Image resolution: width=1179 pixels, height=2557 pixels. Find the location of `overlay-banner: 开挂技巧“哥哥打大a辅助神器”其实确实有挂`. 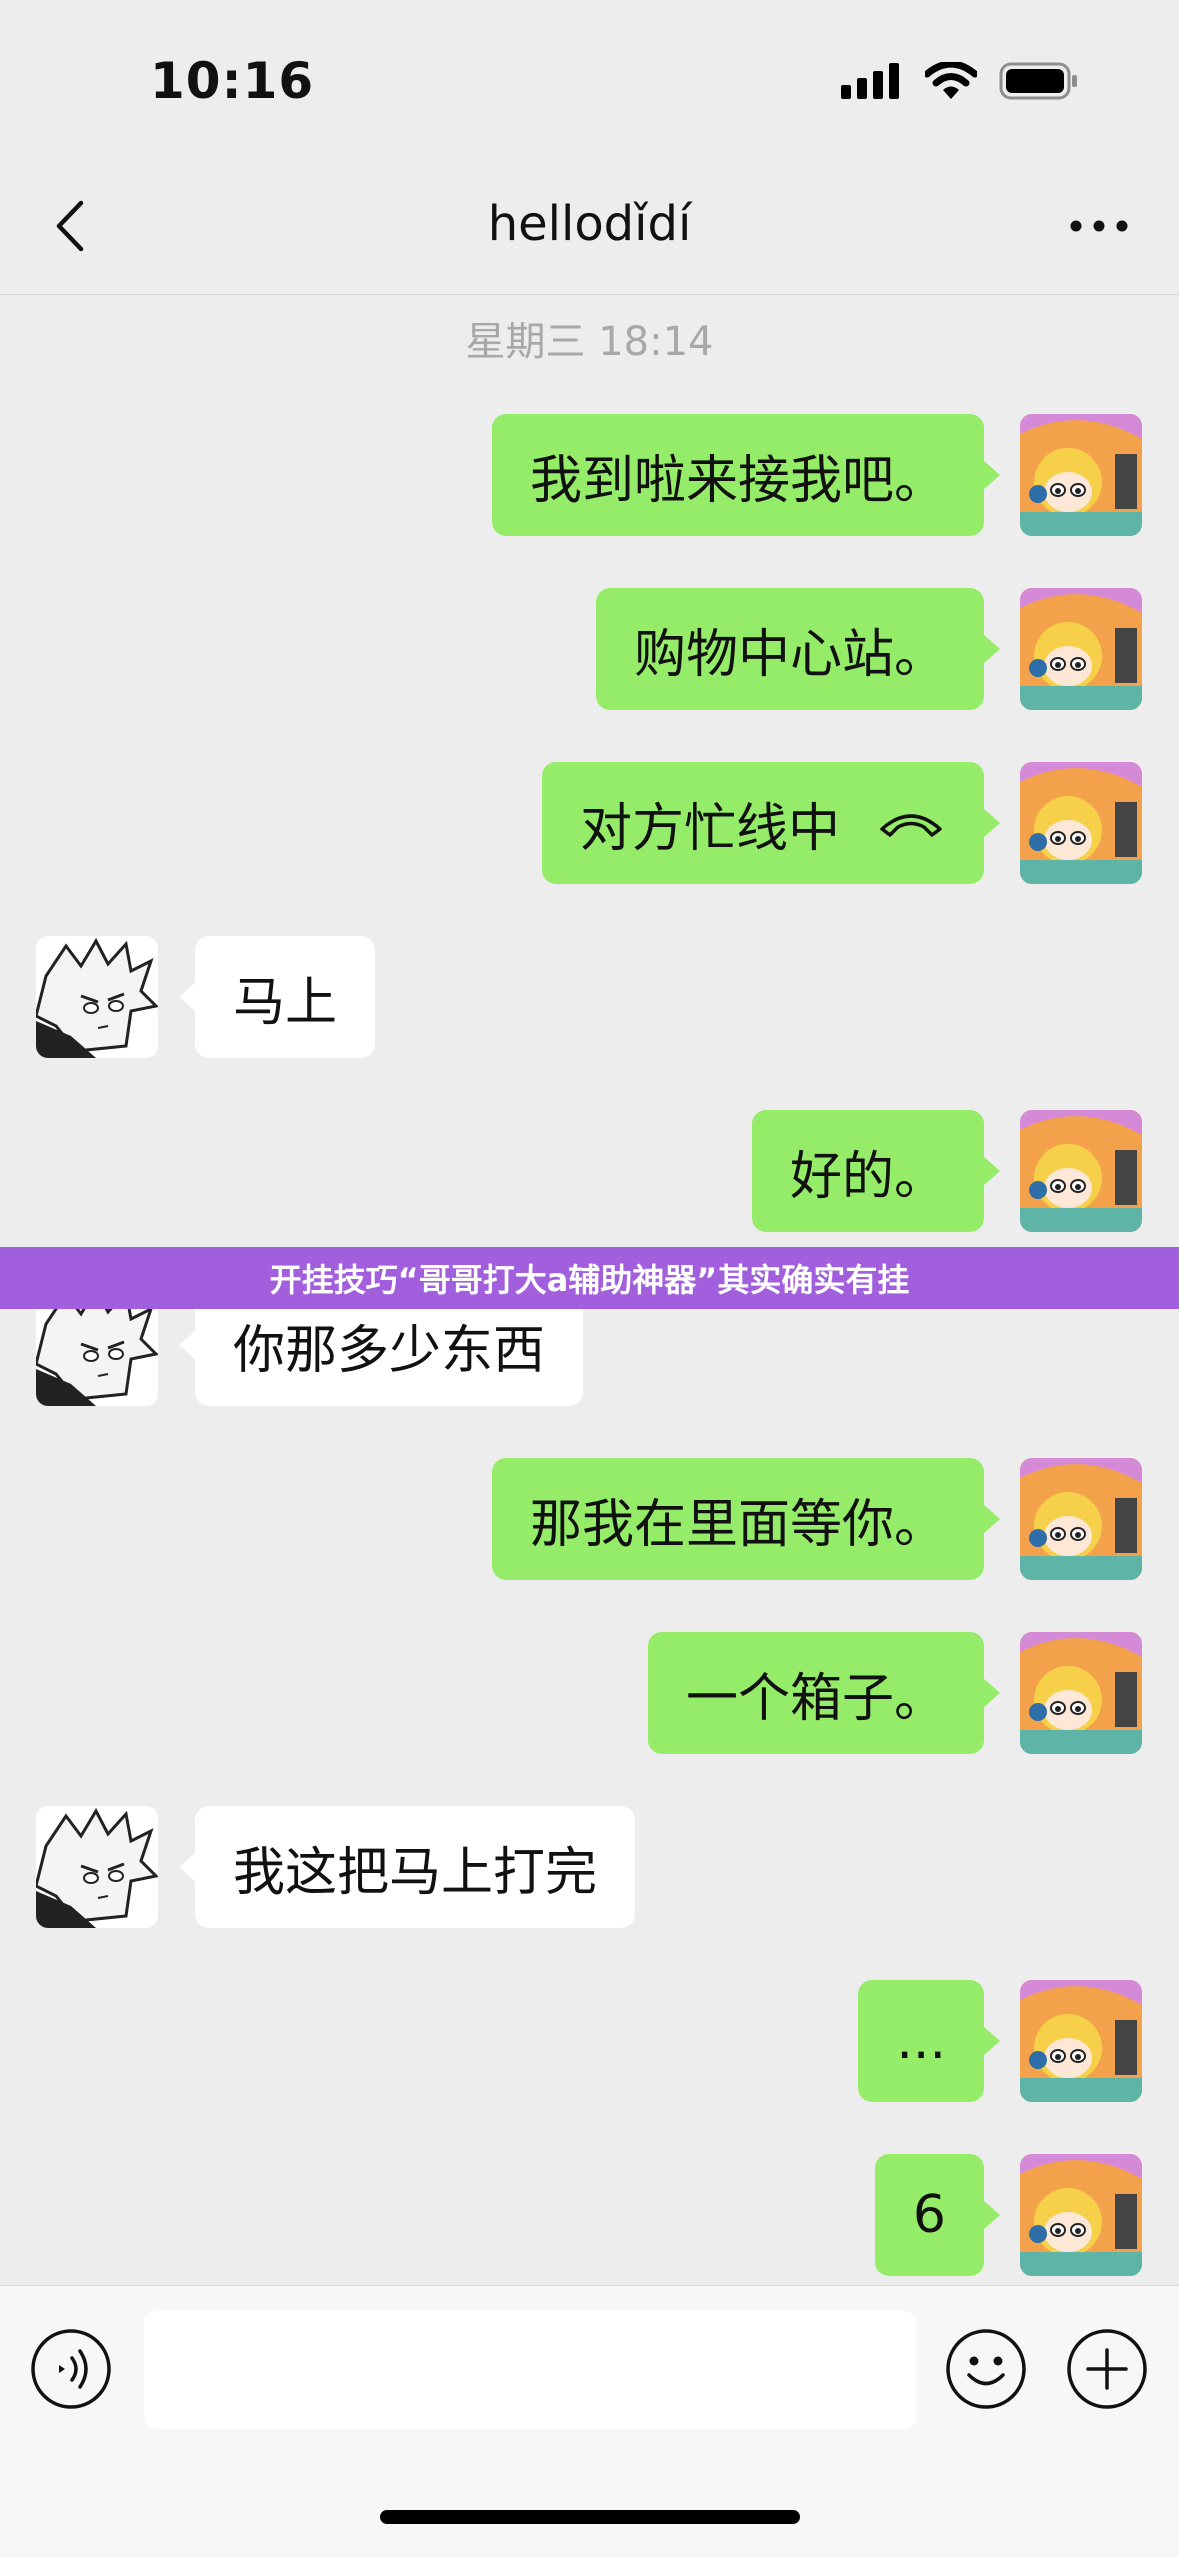

overlay-banner: 开挂技巧“哥哥打大a辅助神器”其实确实有挂 is located at coordinates (589, 1278).